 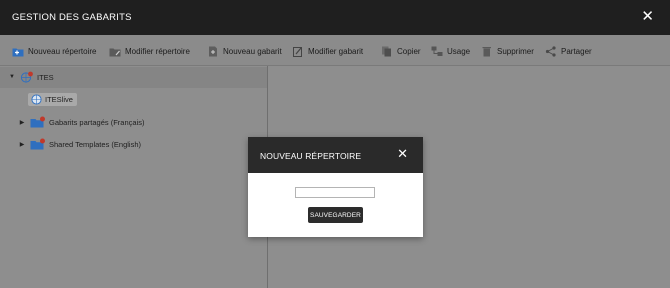 What do you see at coordinates (252, 51) in the screenshot?
I see `new-template-label: Nouveau gabarit` at bounding box center [252, 51].